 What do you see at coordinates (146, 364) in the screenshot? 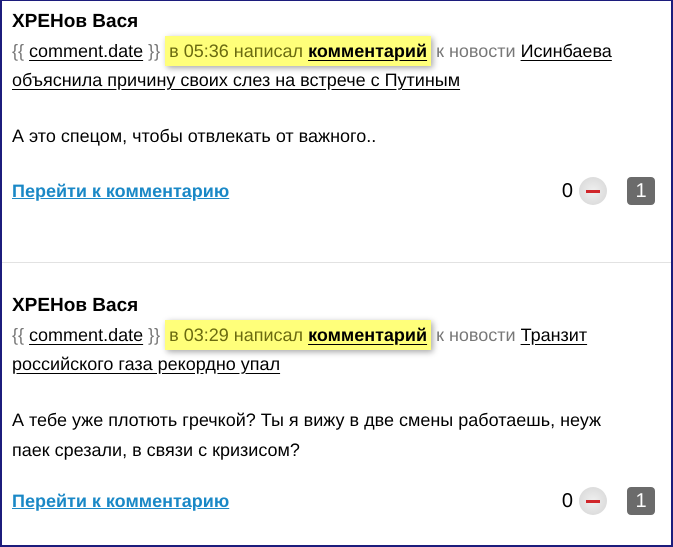
I see `news-link: российского газа рекордно упал` at bounding box center [146, 364].